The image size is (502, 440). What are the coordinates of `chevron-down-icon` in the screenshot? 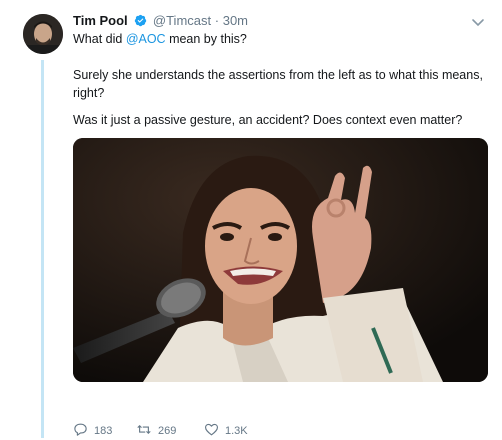 It's located at (478, 21).